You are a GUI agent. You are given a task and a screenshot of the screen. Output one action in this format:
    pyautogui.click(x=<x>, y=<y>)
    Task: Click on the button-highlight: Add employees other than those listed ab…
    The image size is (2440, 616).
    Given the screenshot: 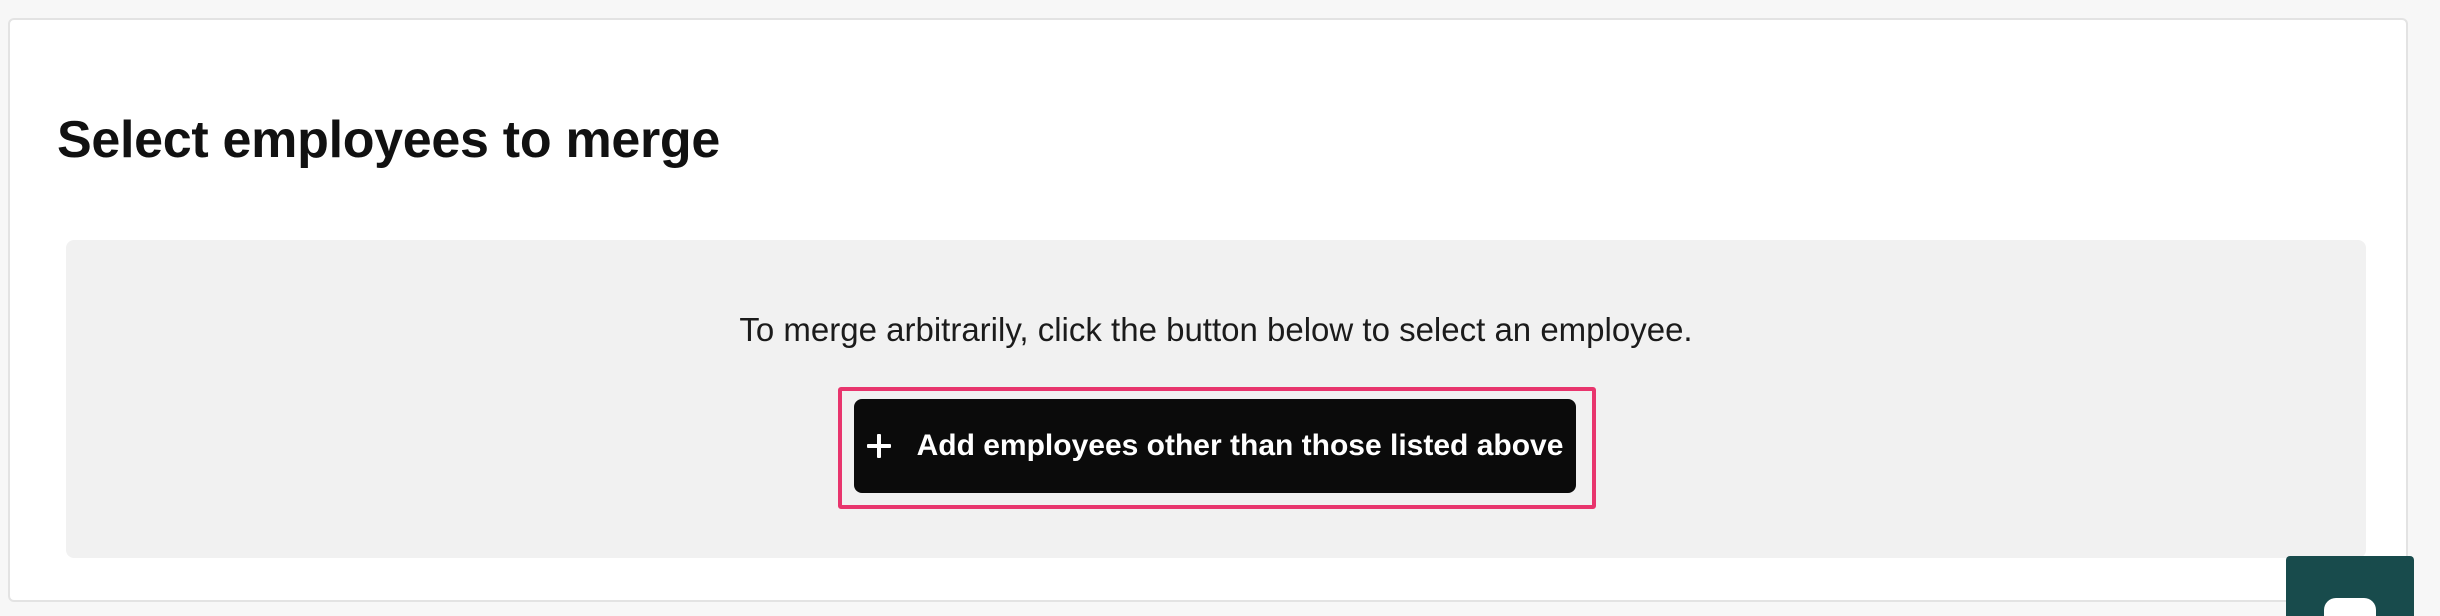 What is the action you would take?
    pyautogui.click(x=1217, y=448)
    